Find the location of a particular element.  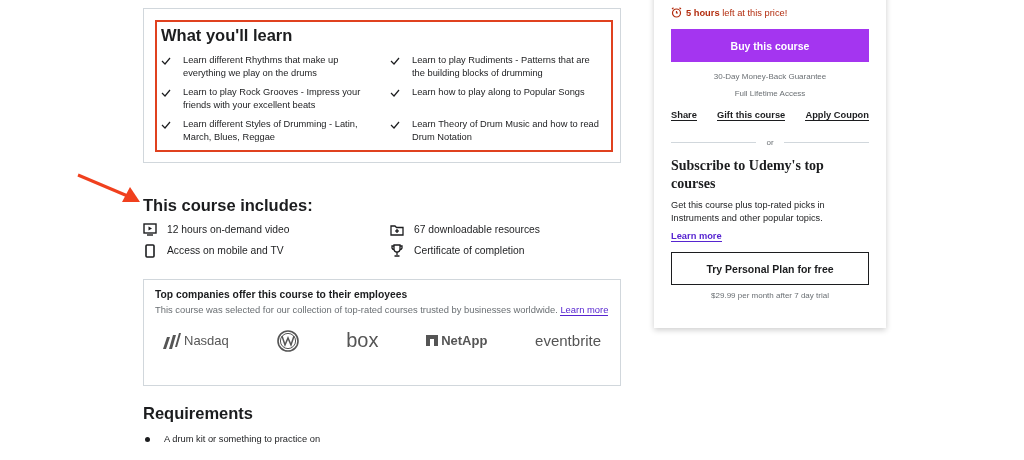

company-logo: Nasdaq is located at coordinates (206, 340).